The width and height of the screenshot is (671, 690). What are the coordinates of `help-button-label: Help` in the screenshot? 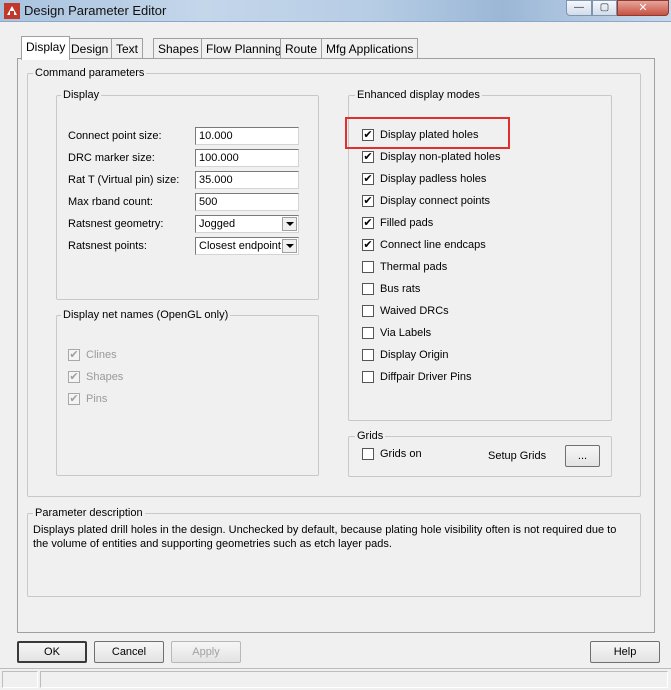 It's located at (625, 652).